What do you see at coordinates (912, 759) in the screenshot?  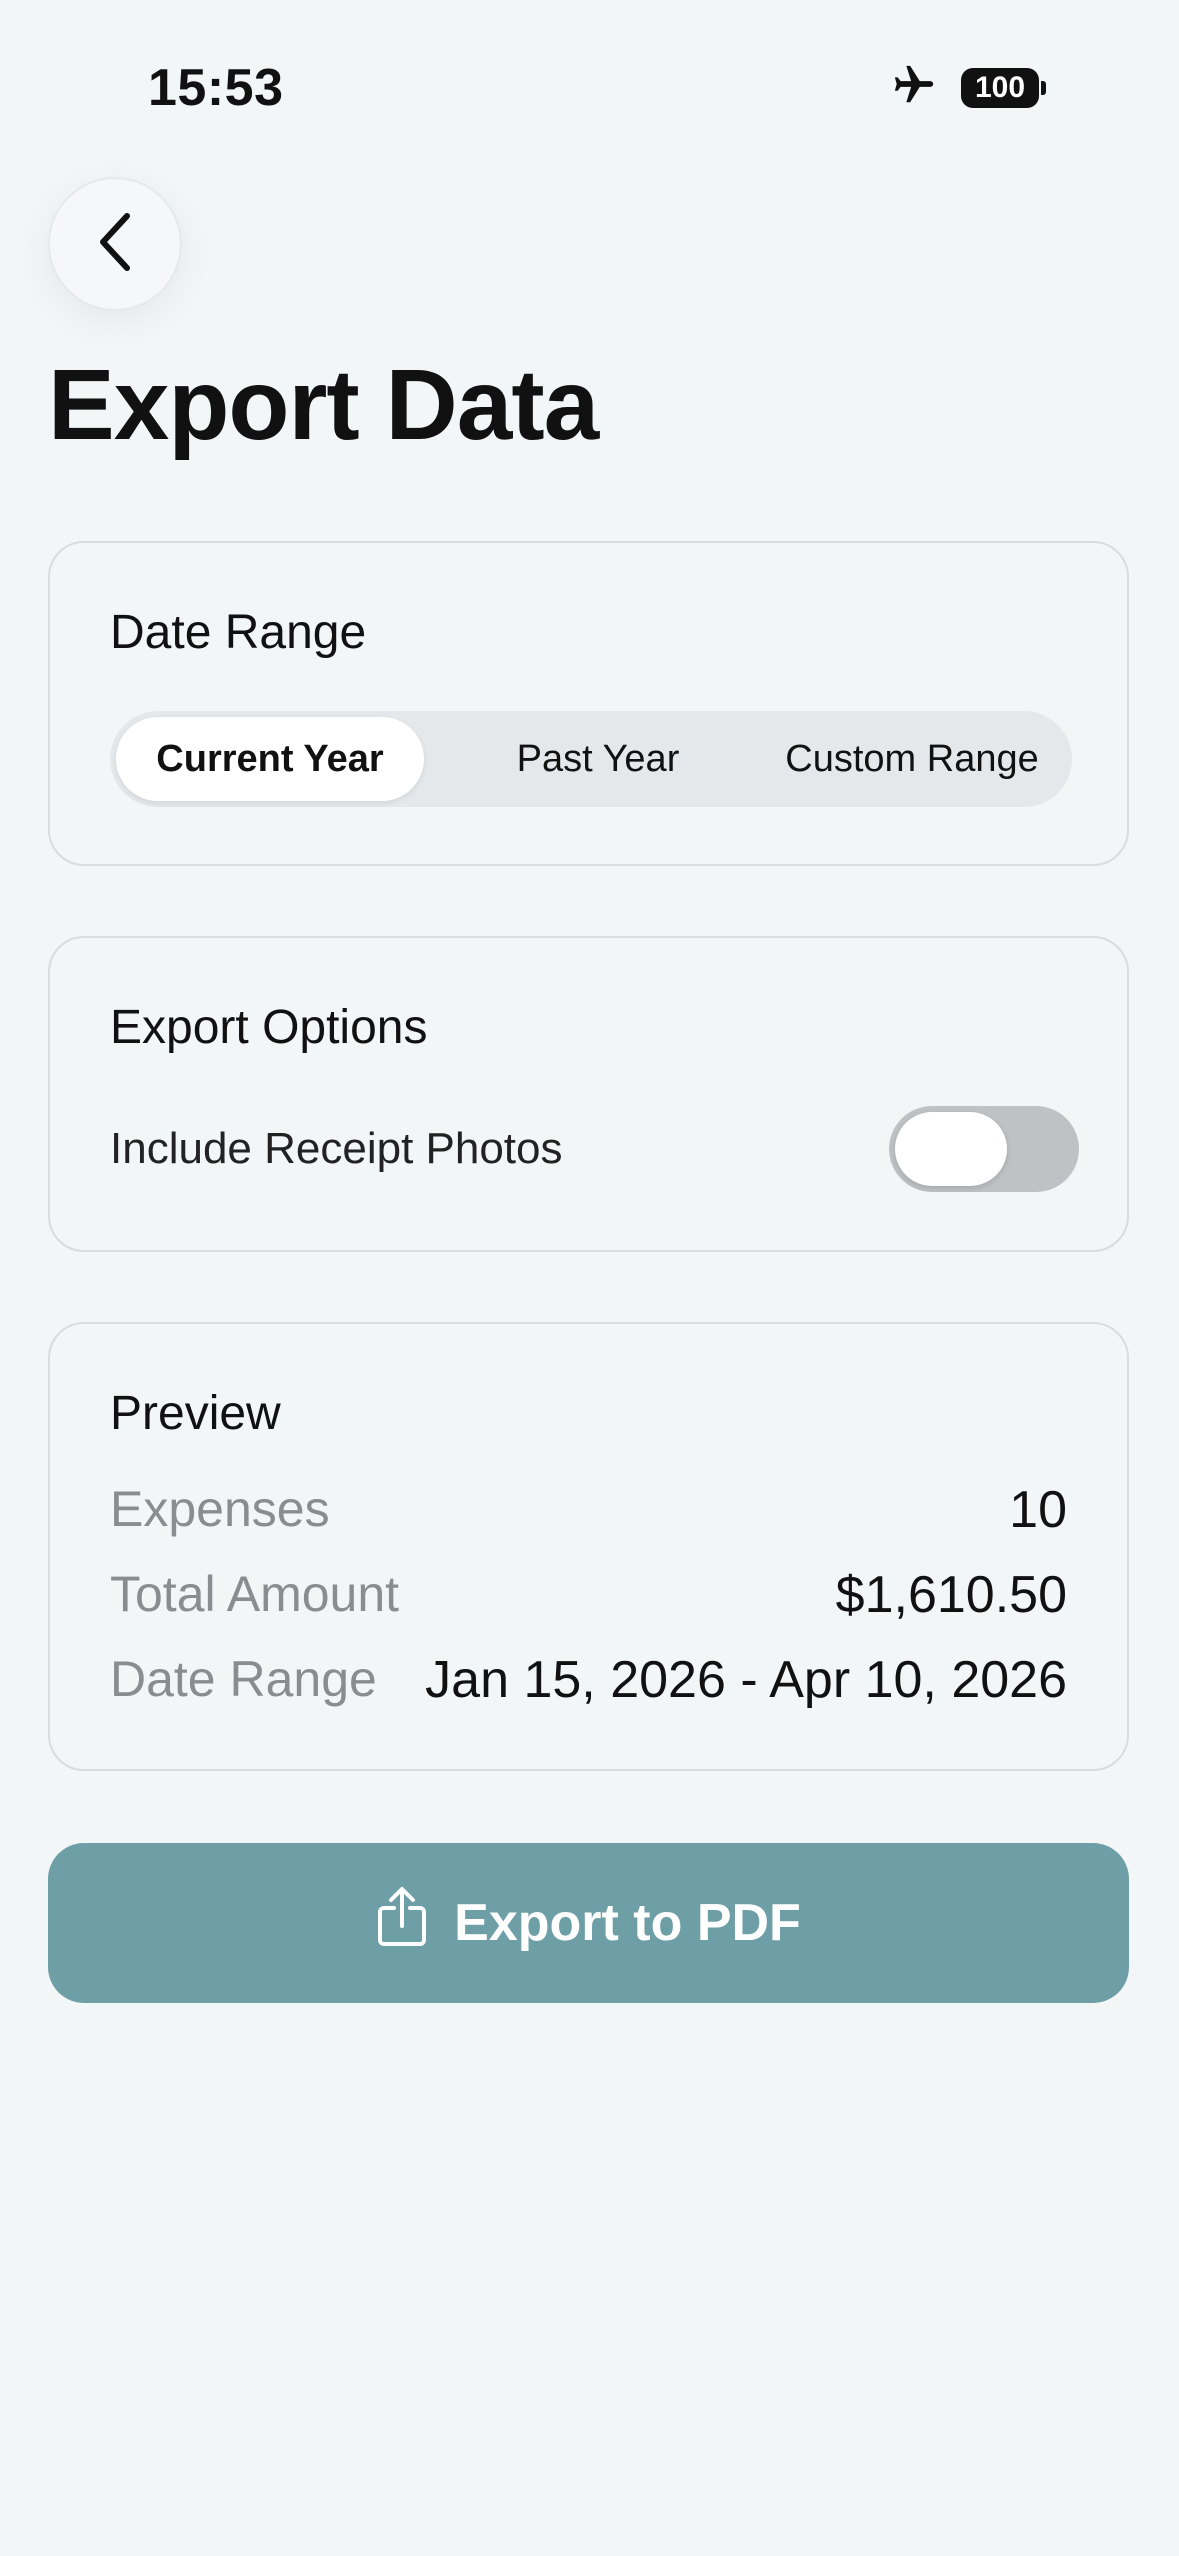 I see `segment-custom-range: Custom Range` at bounding box center [912, 759].